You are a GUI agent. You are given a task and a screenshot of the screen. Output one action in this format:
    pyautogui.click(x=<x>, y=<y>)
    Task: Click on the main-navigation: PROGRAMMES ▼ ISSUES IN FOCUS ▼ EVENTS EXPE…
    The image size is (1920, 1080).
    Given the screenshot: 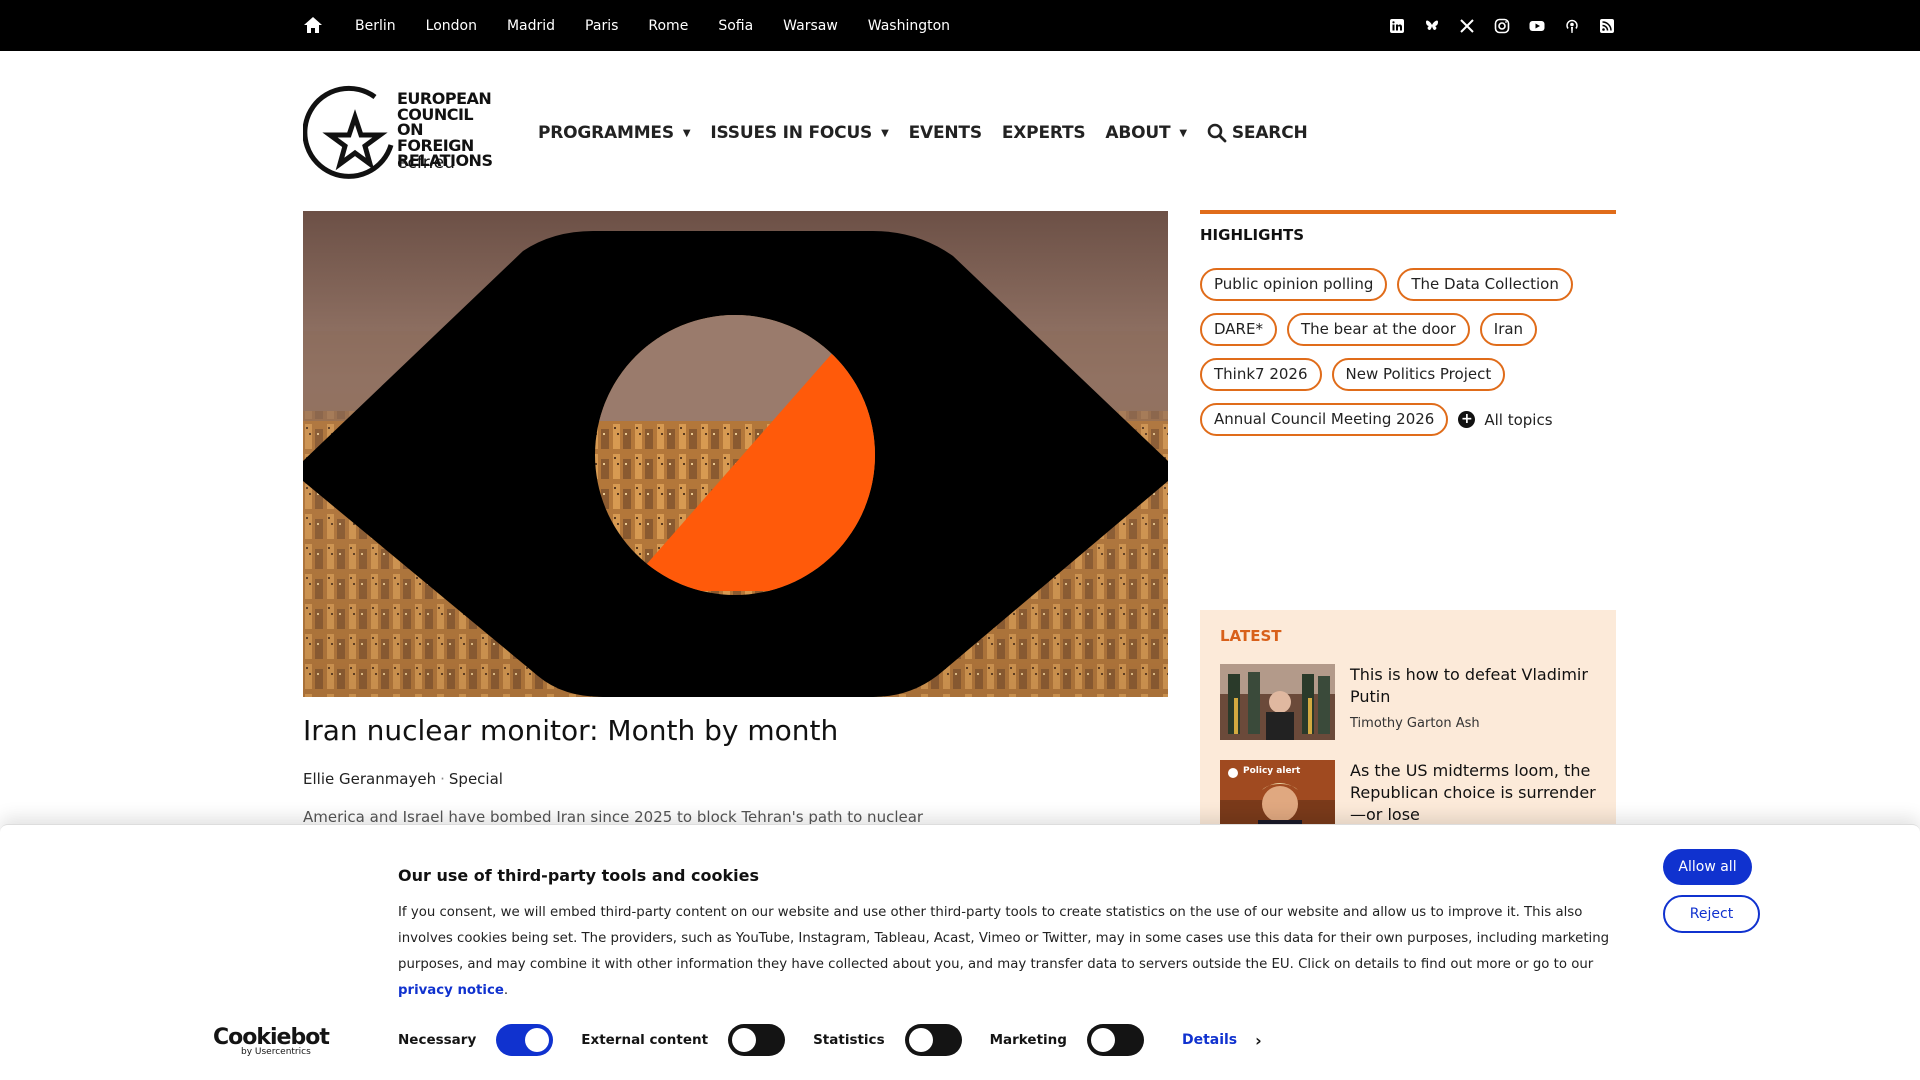 What is the action you would take?
    pyautogui.click(x=933, y=133)
    